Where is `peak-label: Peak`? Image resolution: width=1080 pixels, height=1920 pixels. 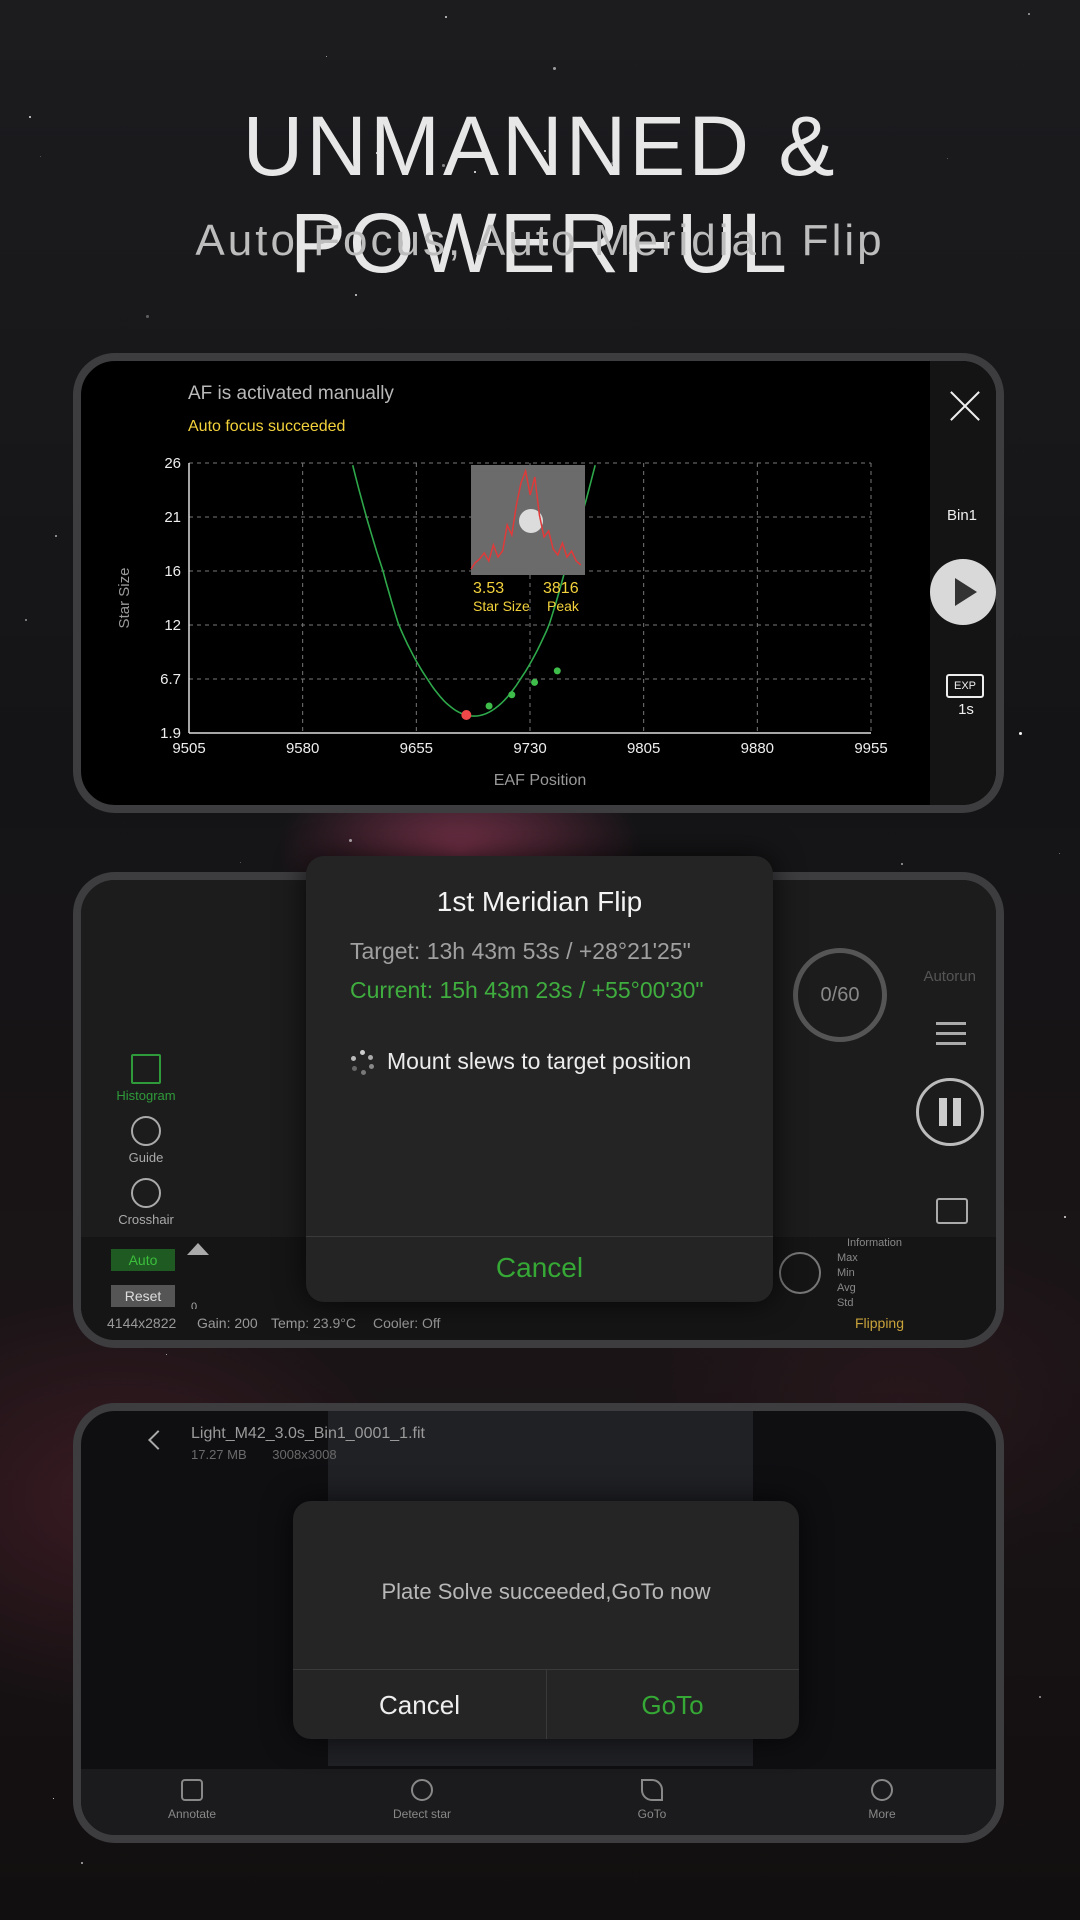 peak-label: Peak is located at coordinates (563, 606).